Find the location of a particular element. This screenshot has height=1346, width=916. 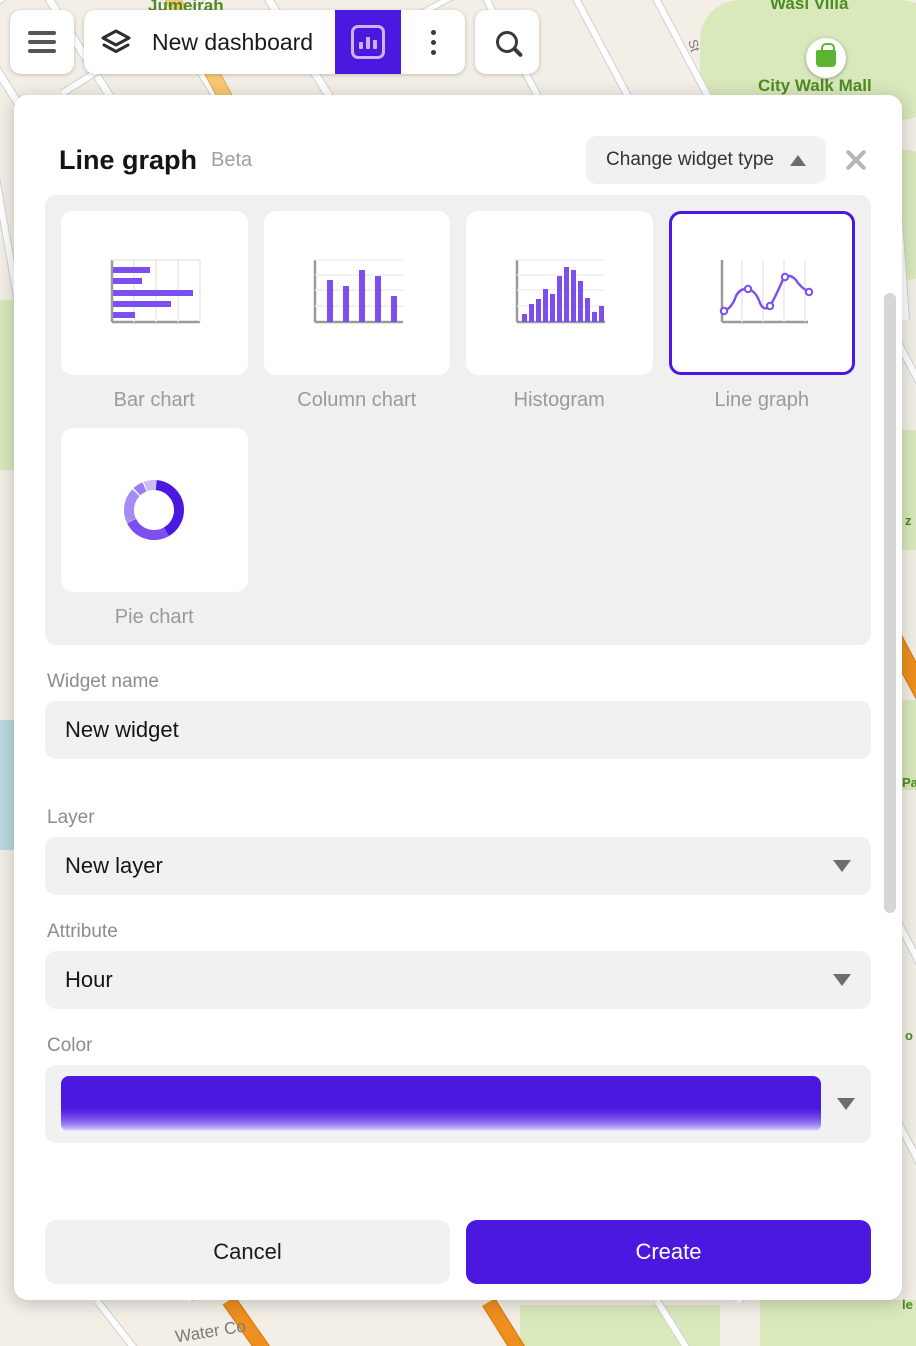

search-icon is located at coordinates (507, 42).